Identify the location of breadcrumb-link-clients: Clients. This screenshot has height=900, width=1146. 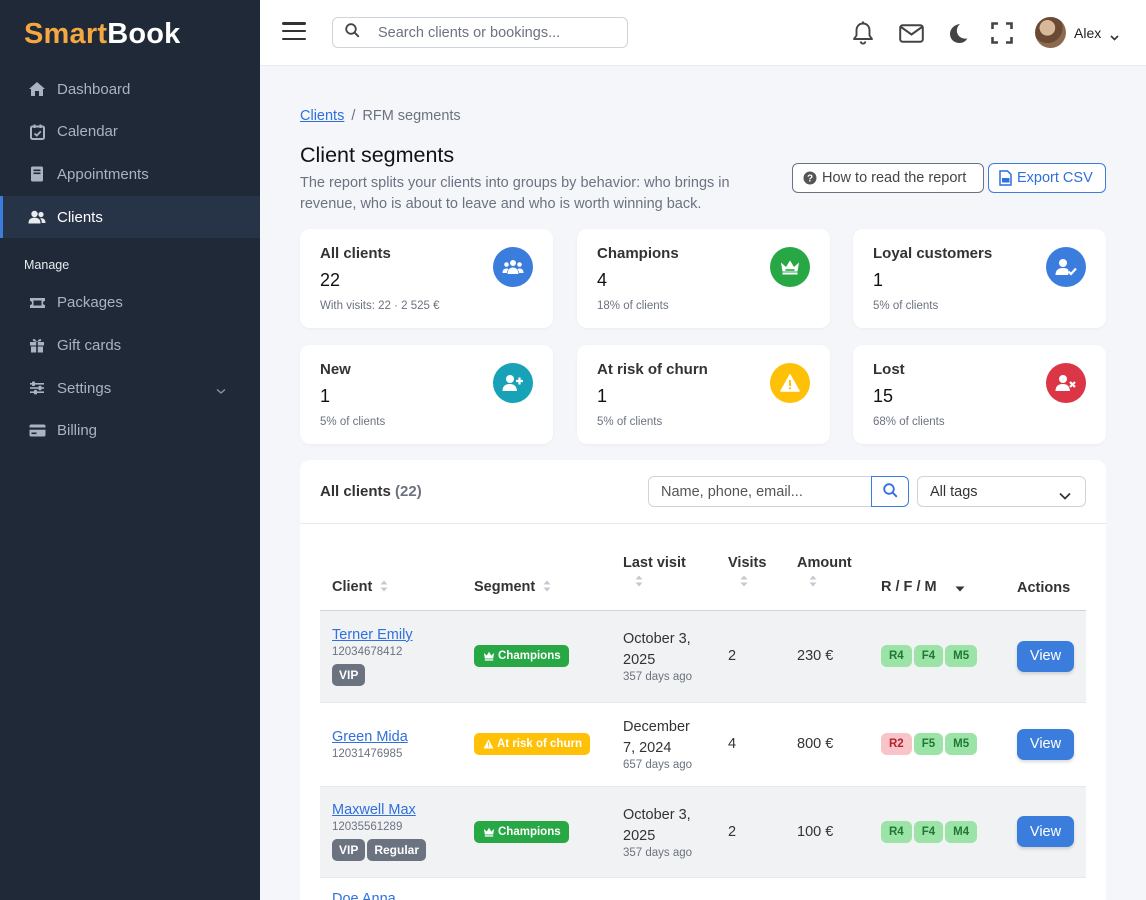
(322, 116).